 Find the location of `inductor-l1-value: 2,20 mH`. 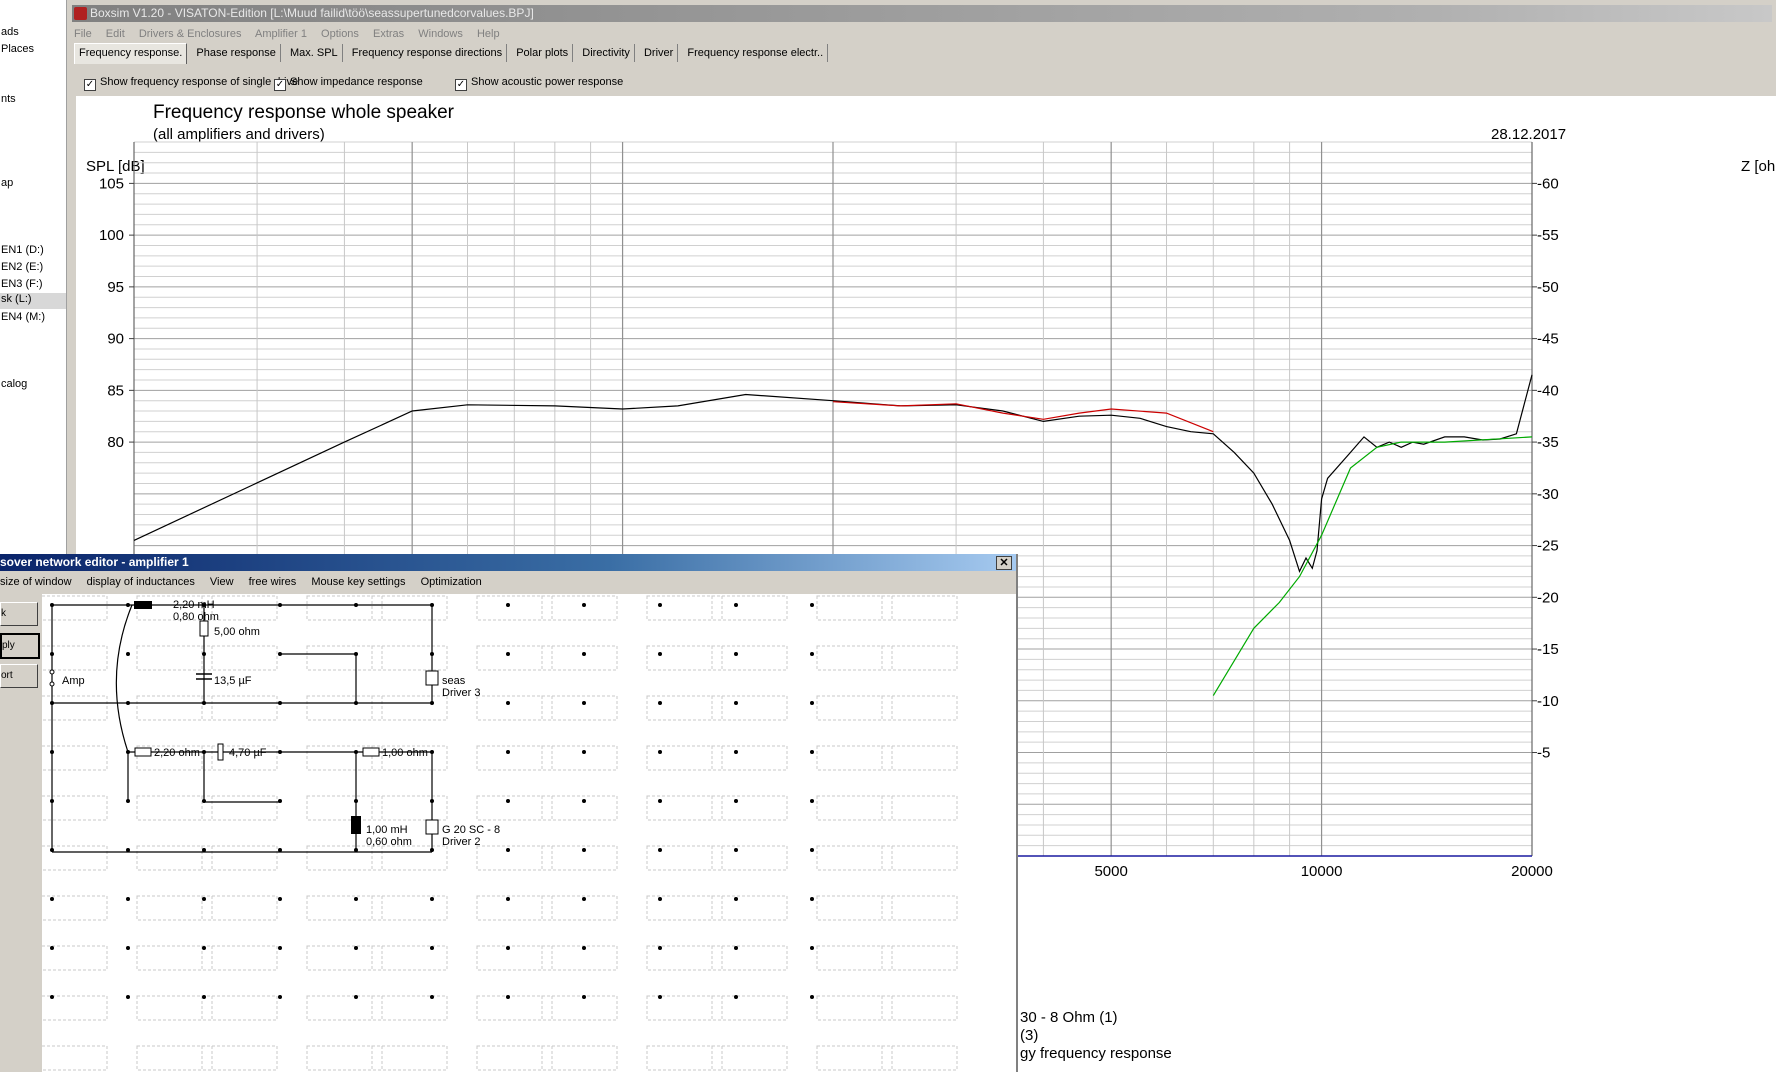

inductor-l1-value: 2,20 mH is located at coordinates (194, 605).